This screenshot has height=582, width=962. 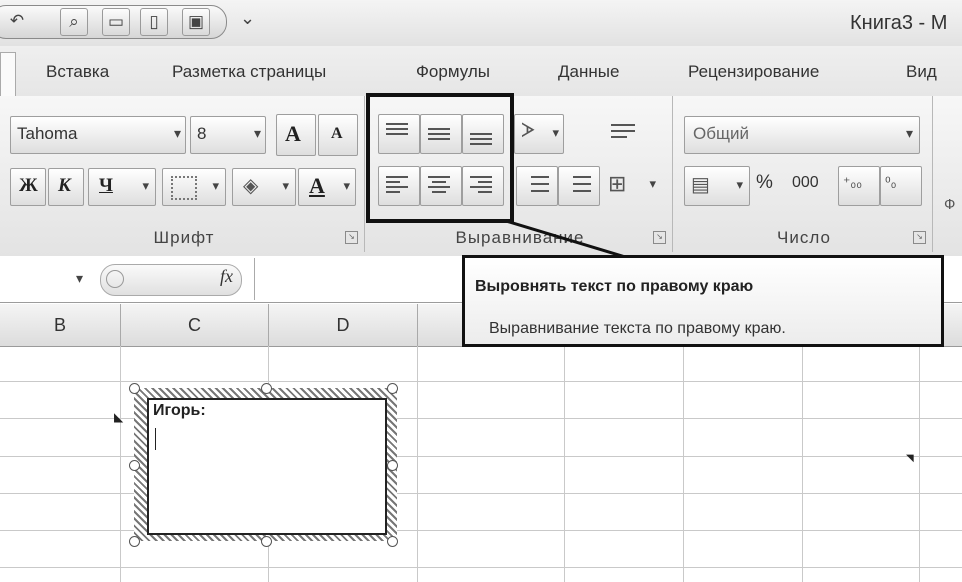 I want to click on insert-function-button: fx, so click(x=226, y=276).